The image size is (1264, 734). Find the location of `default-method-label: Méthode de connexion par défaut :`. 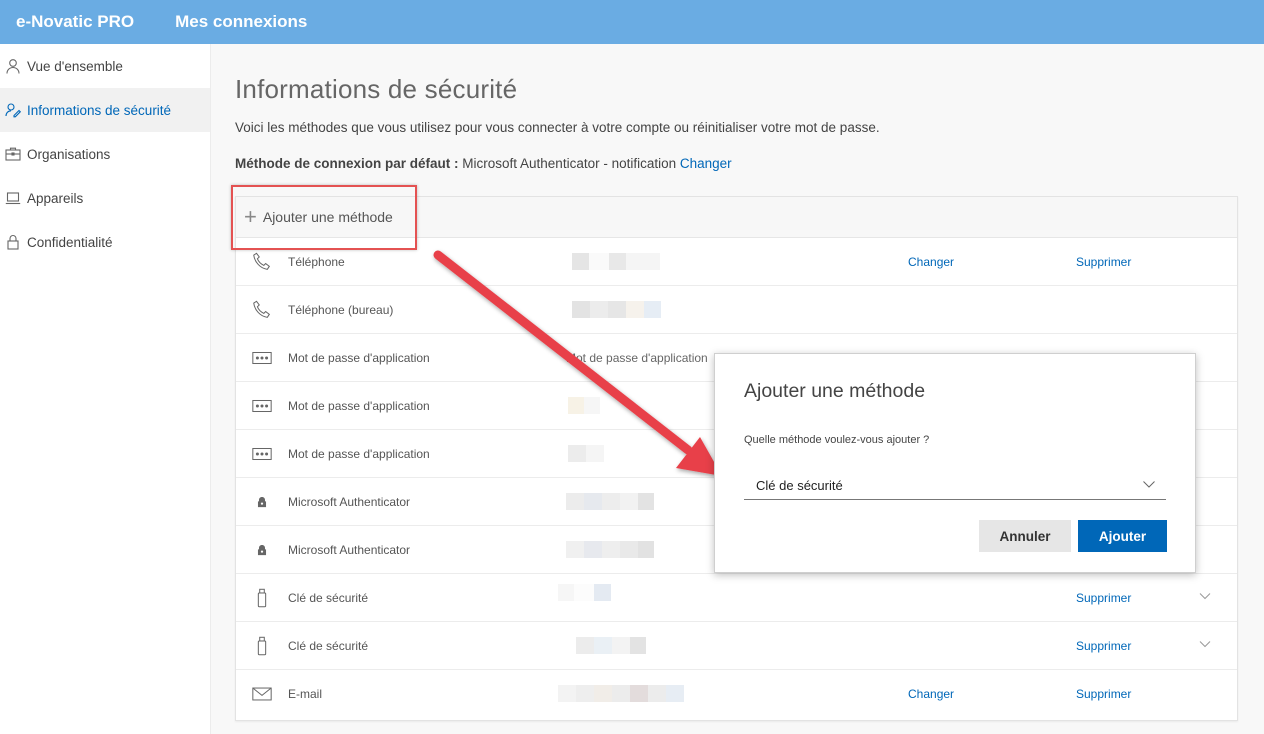

default-method-label: Méthode de connexion par défaut : is located at coordinates (347, 163).